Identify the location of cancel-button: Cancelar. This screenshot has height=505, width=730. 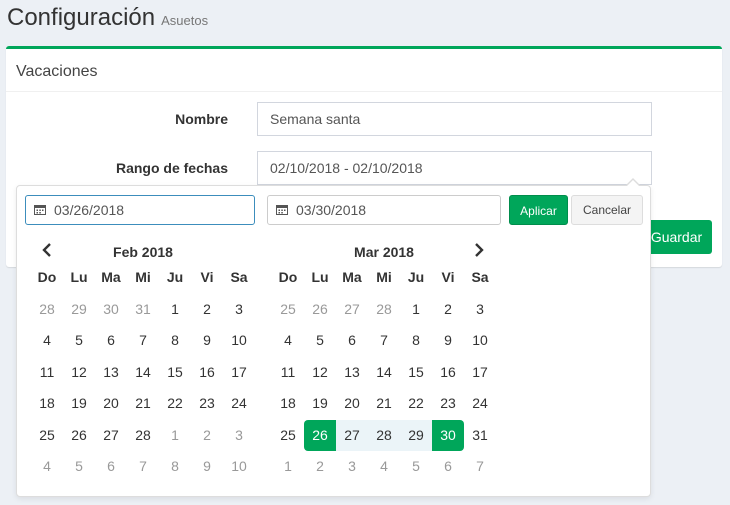
(607, 210).